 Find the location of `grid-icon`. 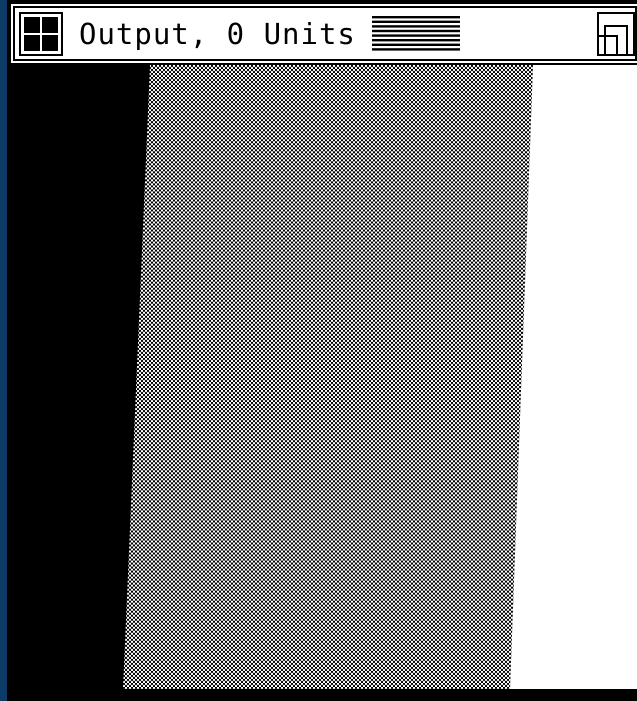

grid-icon is located at coordinates (41, 34).